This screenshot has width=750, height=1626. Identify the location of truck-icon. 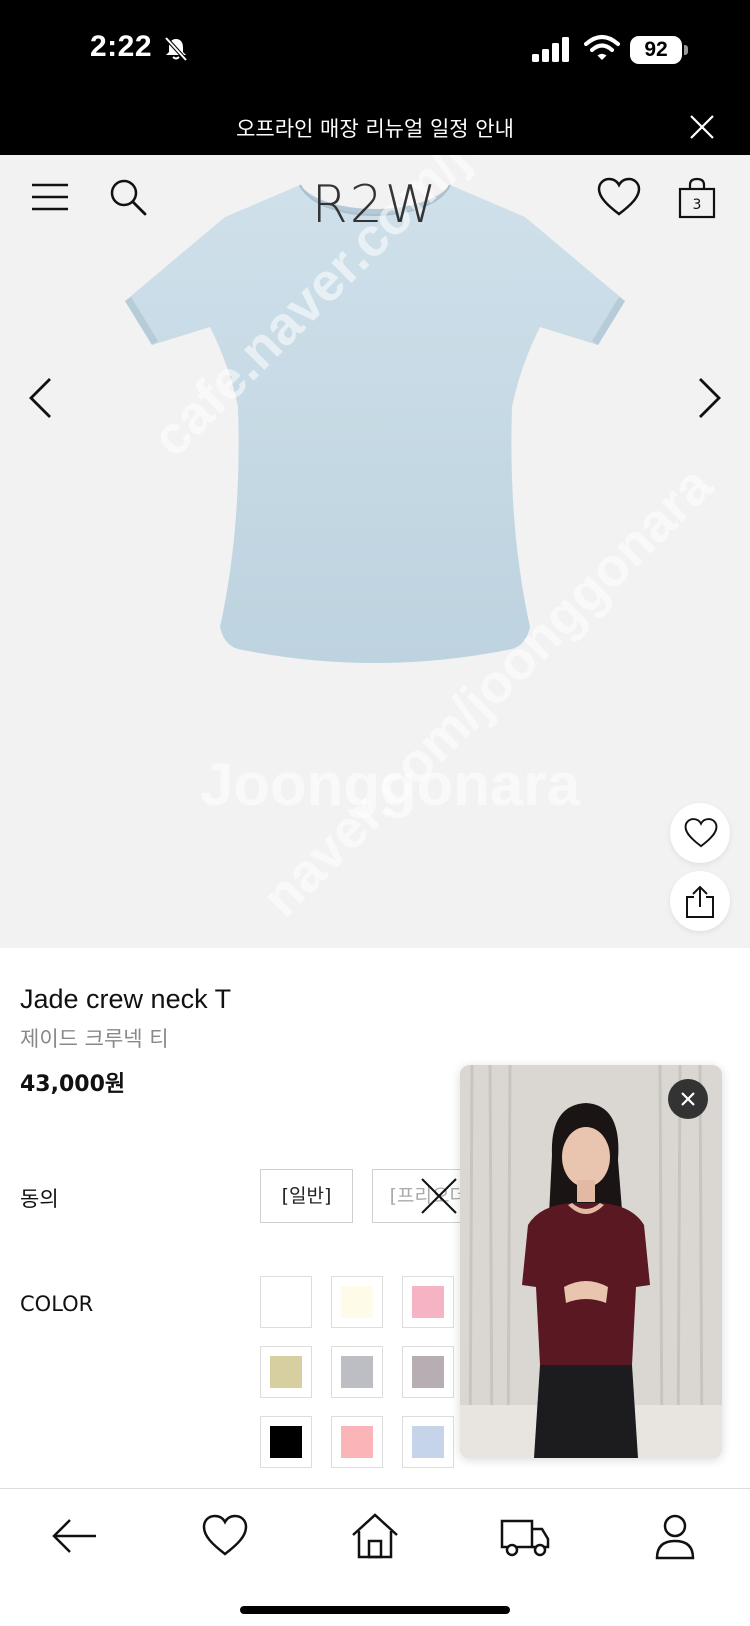
(525, 1536).